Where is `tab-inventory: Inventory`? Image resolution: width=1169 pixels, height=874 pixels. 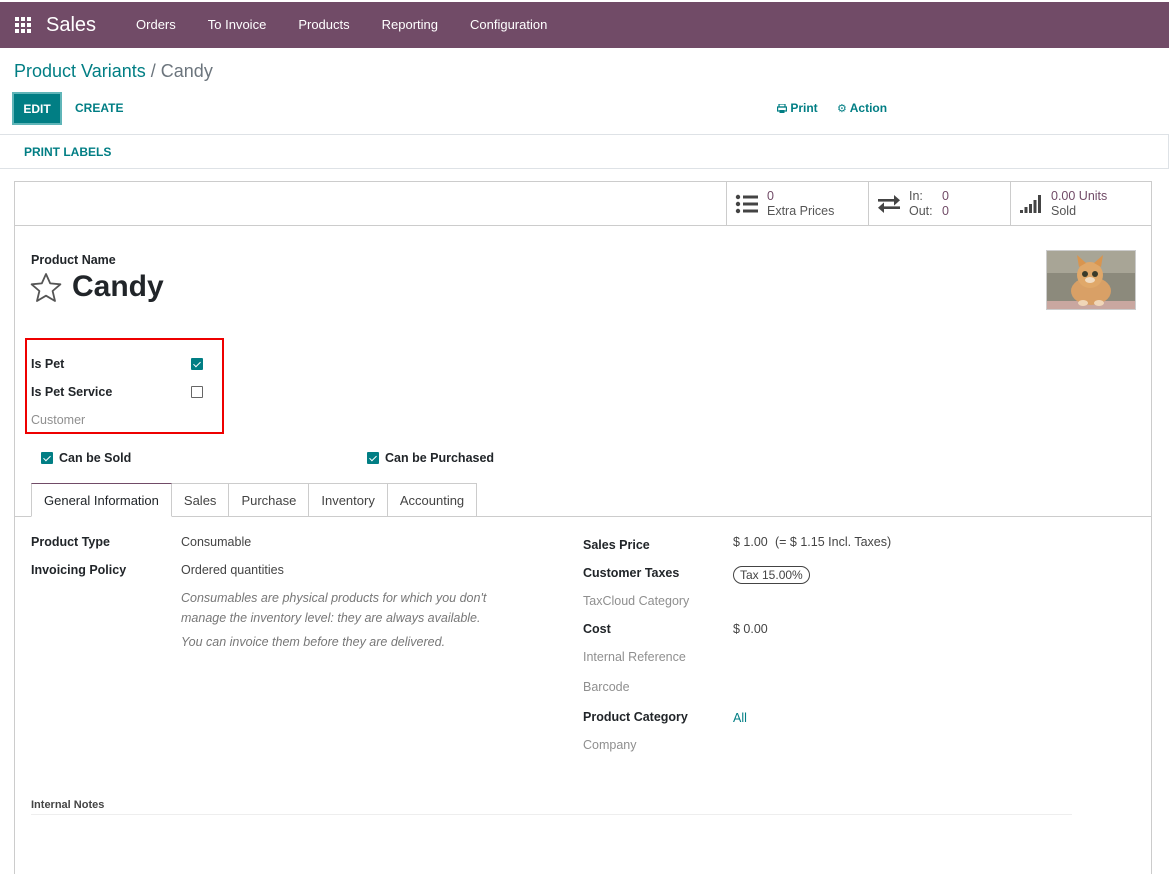
tab-inventory: Inventory is located at coordinates (348, 500).